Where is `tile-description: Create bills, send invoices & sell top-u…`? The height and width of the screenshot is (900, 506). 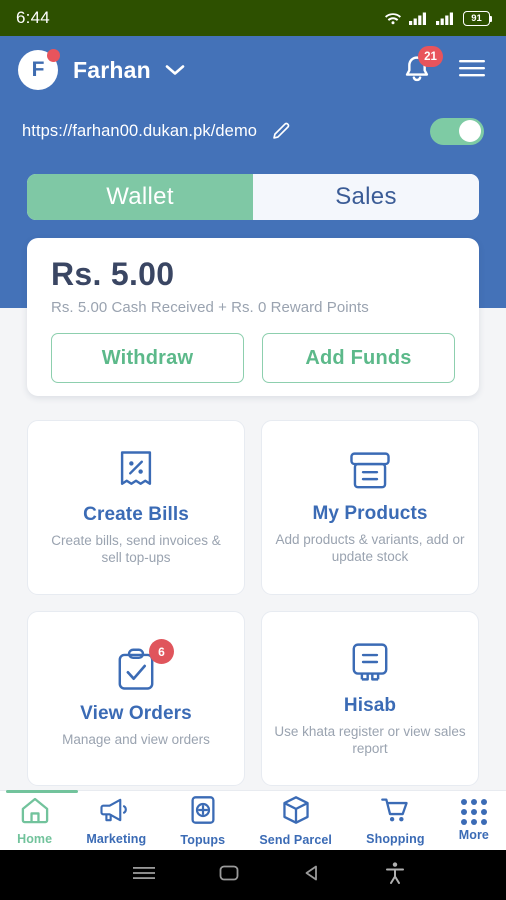
tile-description: Create bills, send invoices & sell top-u… is located at coordinates (136, 548).